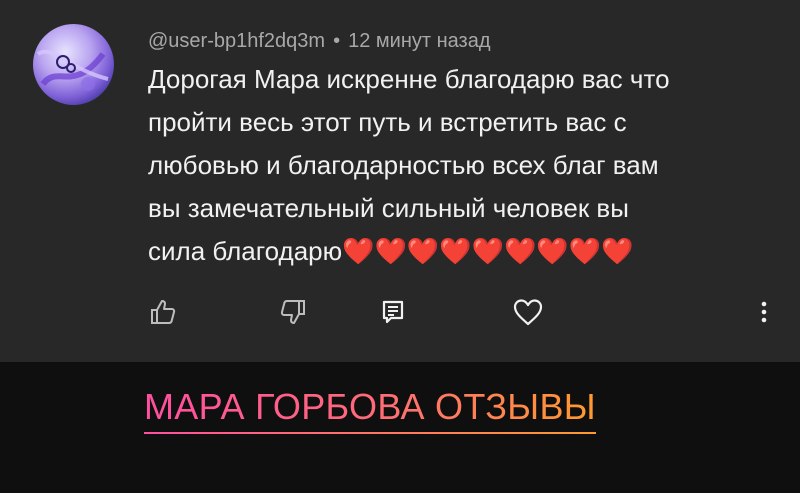 Image resolution: width=800 pixels, height=493 pixels. Describe the element at coordinates (370, 410) in the screenshot. I see `banner-link: МАРА ГОРБОВА ОТЗЫВЫ` at that location.